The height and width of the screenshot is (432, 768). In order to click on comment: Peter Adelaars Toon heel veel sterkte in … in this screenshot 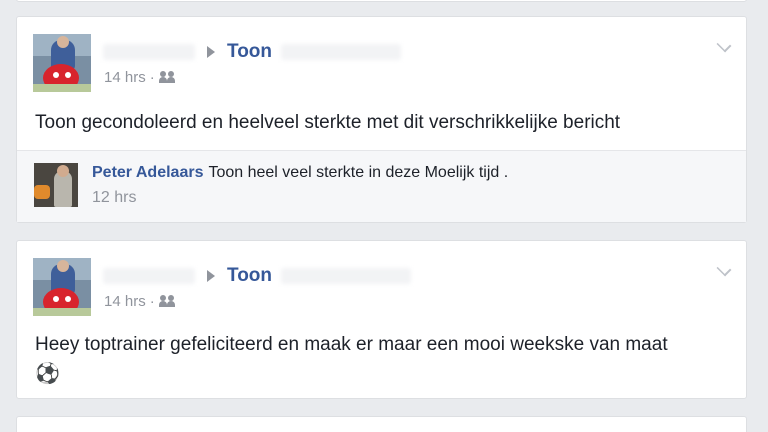, I will do `click(300, 173)`.